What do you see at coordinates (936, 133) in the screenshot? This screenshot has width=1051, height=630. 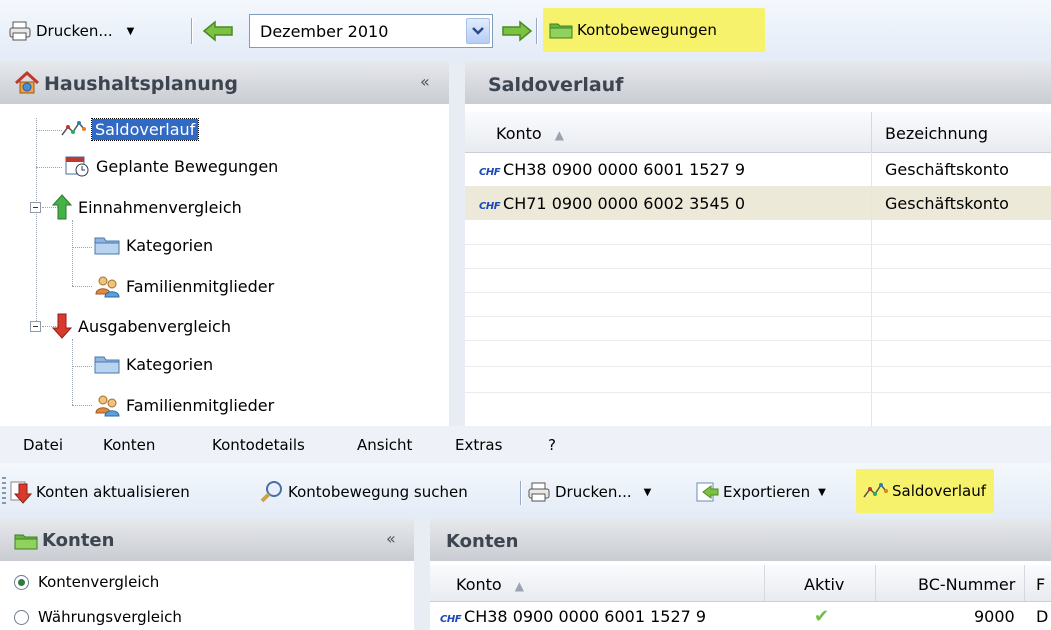 I see `column-header-bezeichnung: Bezeichnung` at bounding box center [936, 133].